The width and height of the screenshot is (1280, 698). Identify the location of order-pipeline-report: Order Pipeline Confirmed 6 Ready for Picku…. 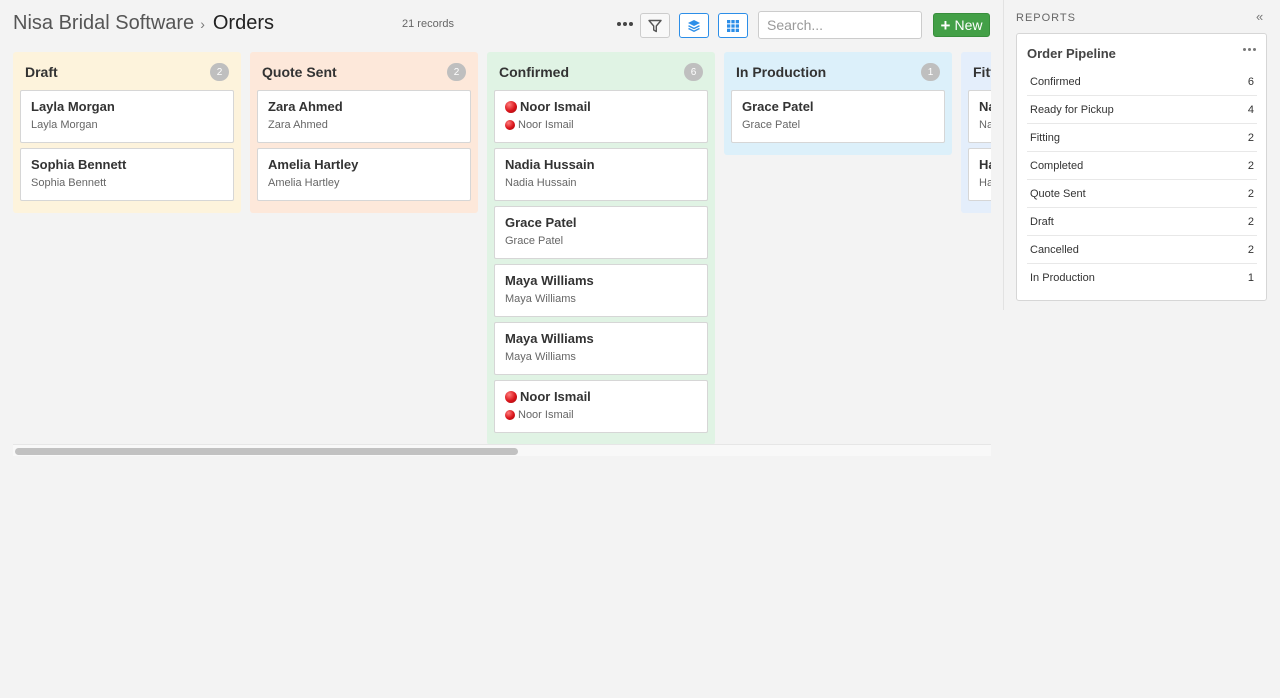
(1141, 167).